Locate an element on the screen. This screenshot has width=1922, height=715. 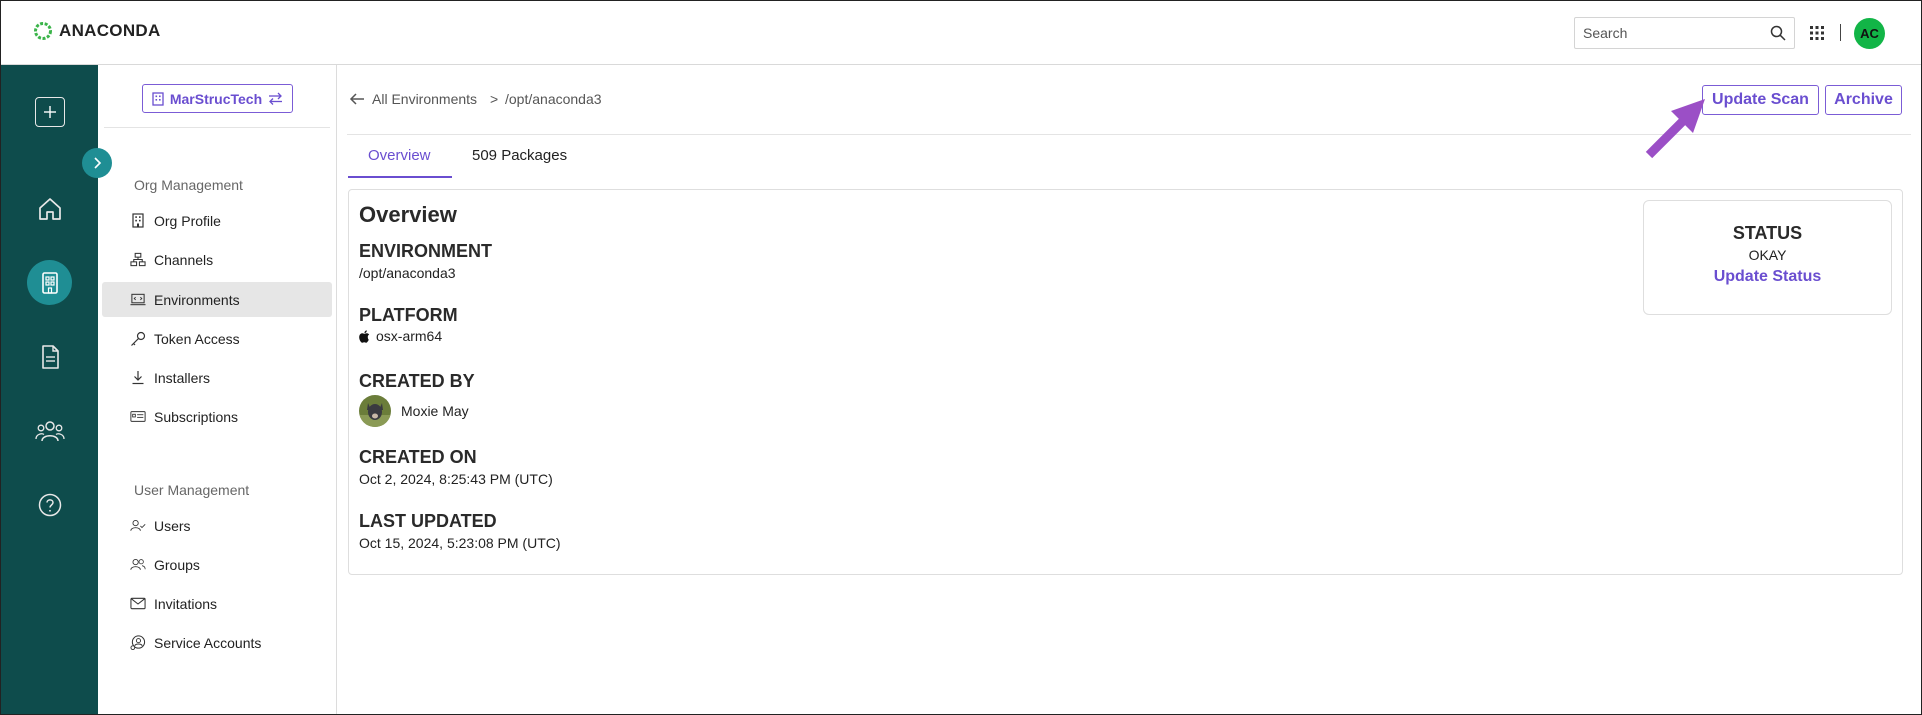
user-management-title: User Management is located at coordinates (192, 490).